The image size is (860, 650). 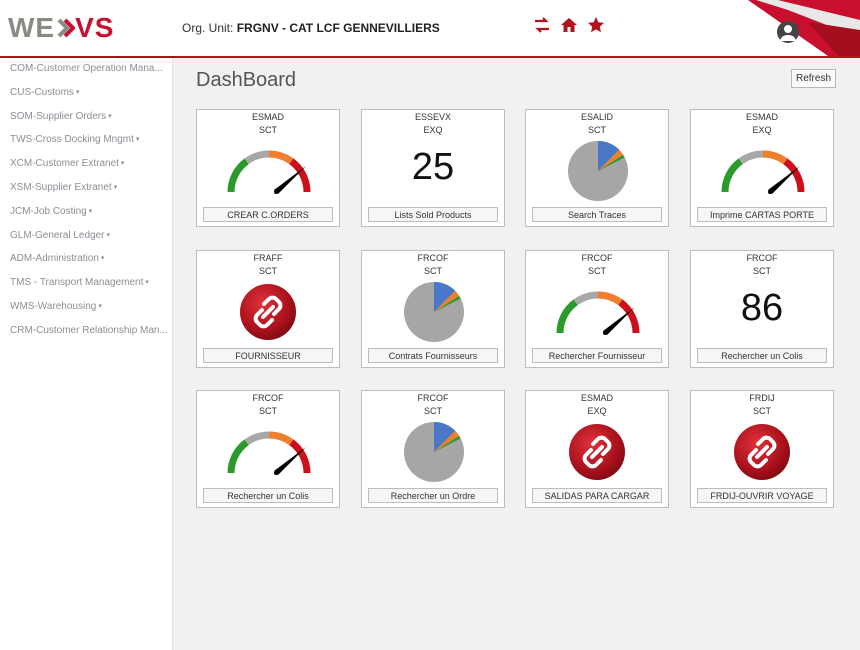 What do you see at coordinates (64, 164) in the screenshot?
I see `sidebar-item-label: XCM-Customer Extranet` at bounding box center [64, 164].